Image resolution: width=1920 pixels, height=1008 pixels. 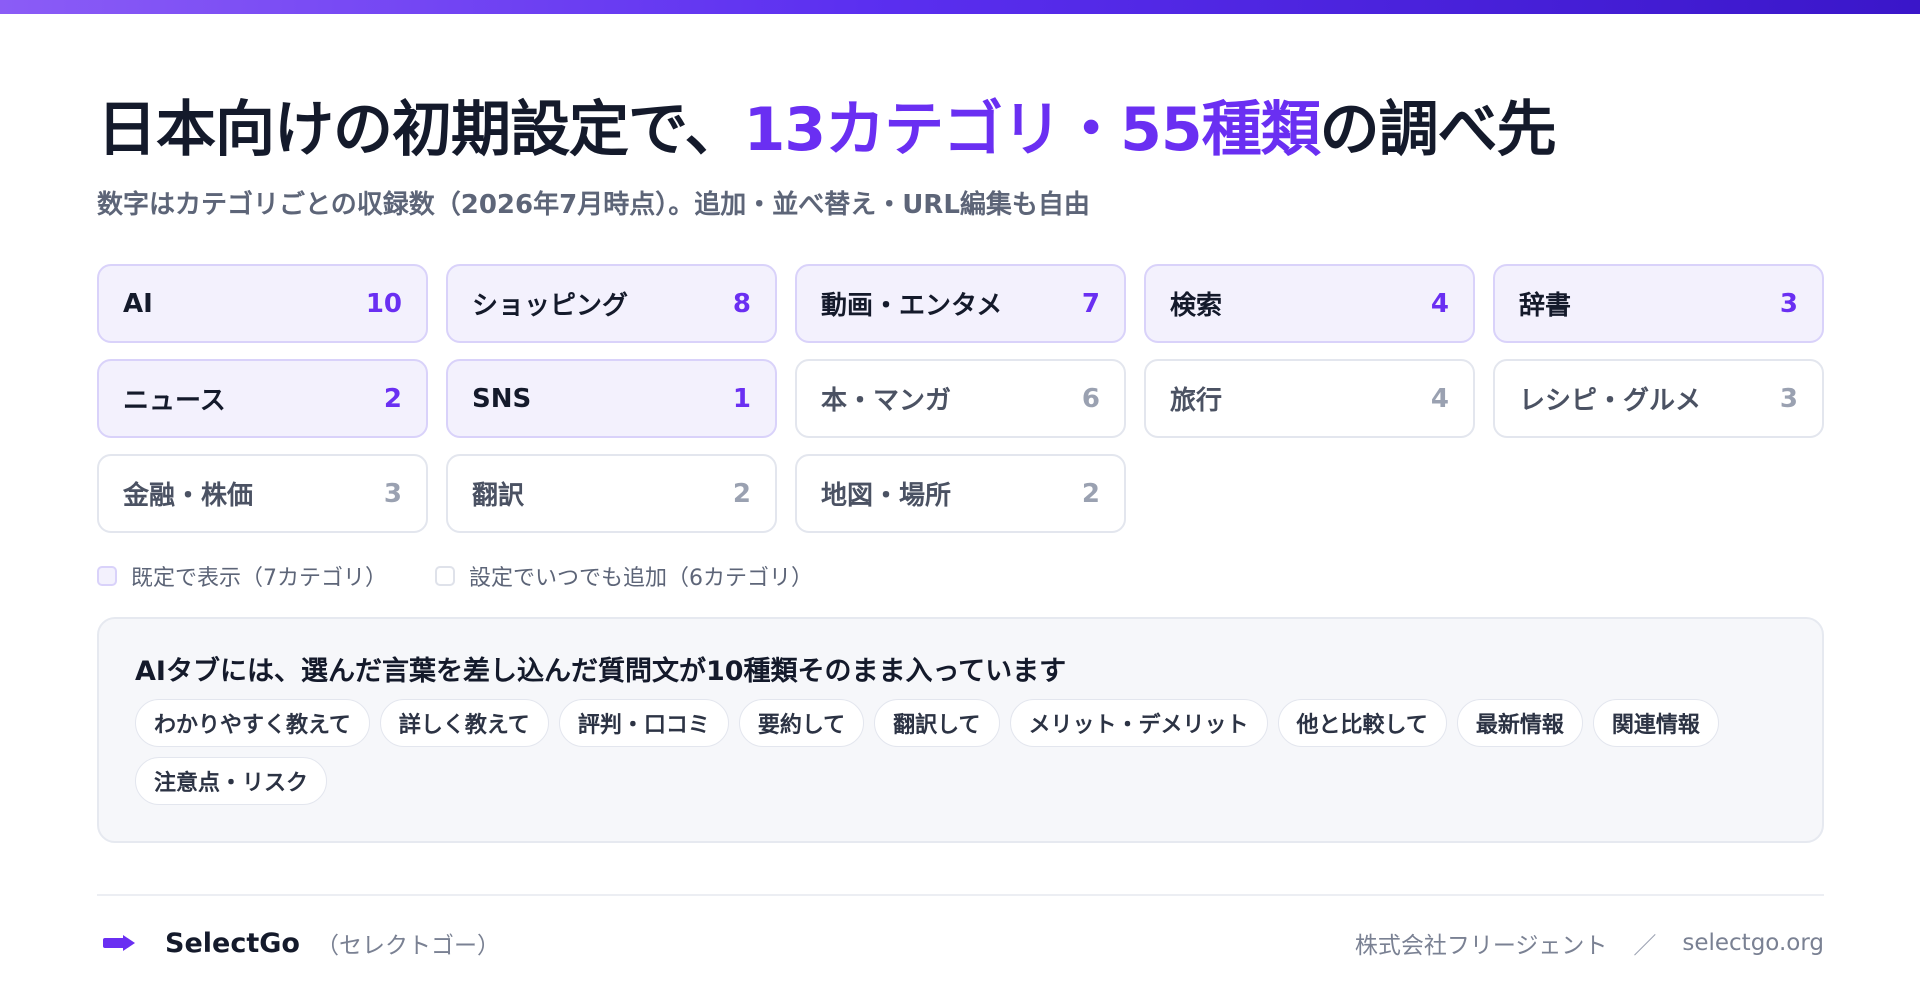 I want to click on prompt-chip: 他と比較して, so click(x=1362, y=723).